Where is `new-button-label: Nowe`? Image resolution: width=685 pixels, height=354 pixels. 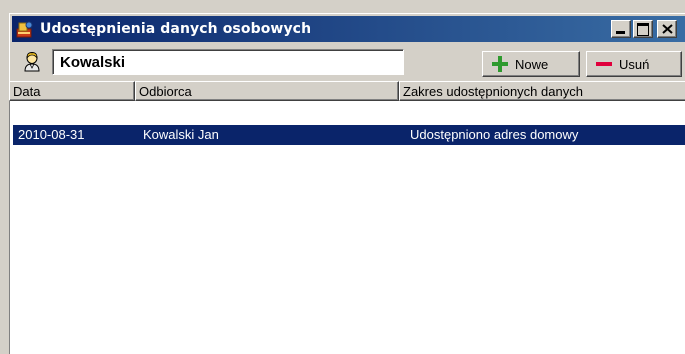
new-button-label: Nowe is located at coordinates (532, 64).